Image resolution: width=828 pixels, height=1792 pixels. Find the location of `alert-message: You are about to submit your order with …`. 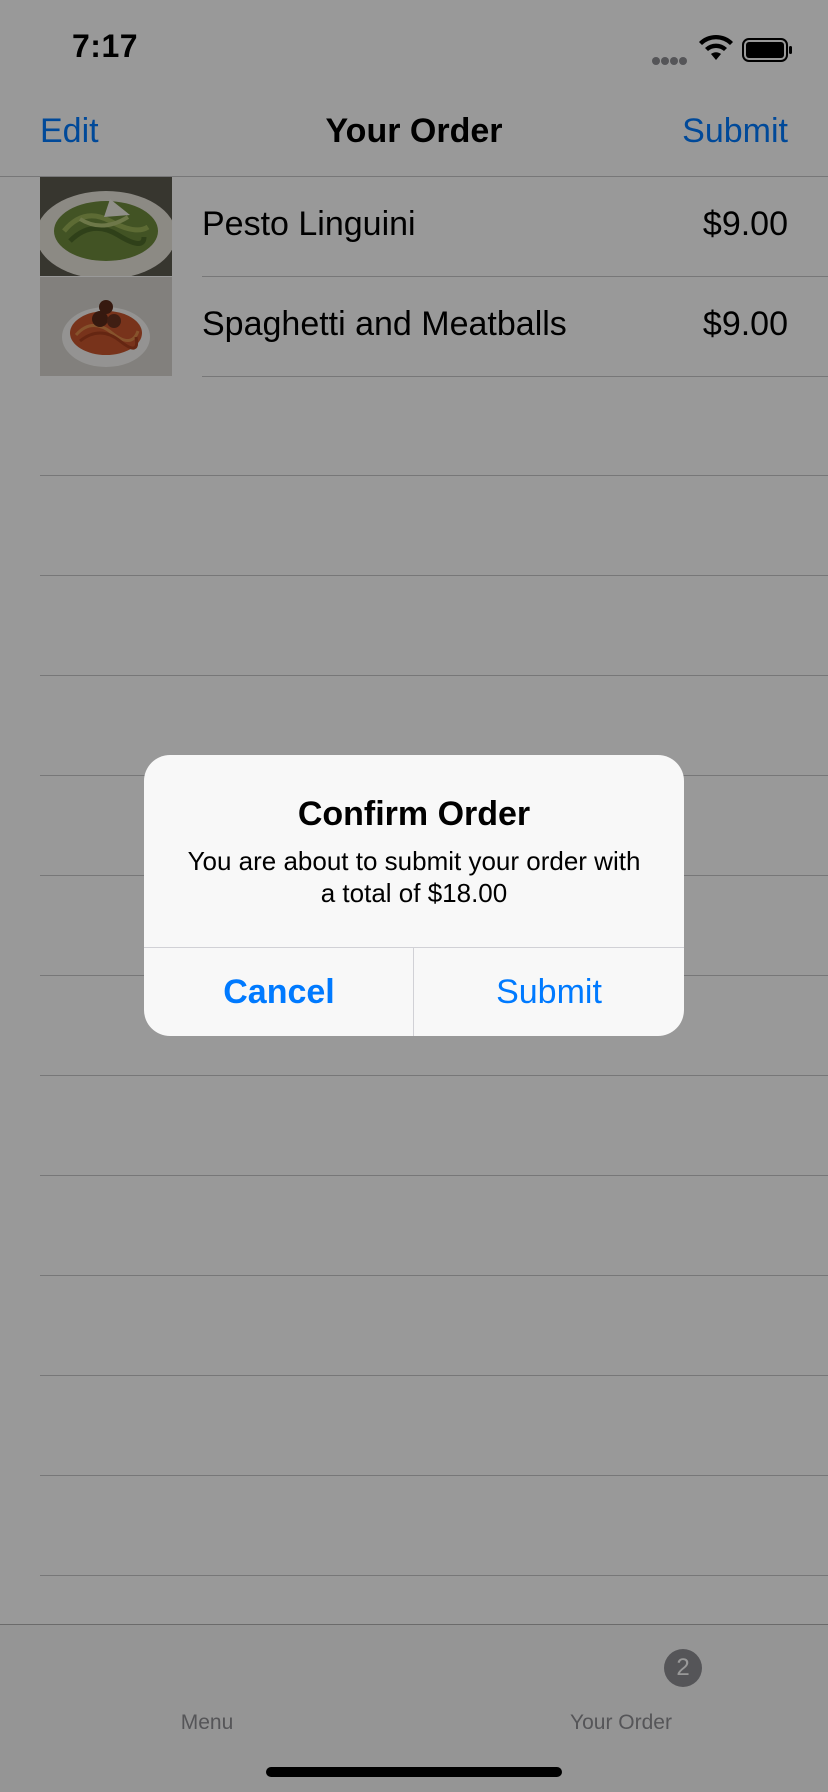

alert-message: You are about to submit your order with … is located at coordinates (414, 877).